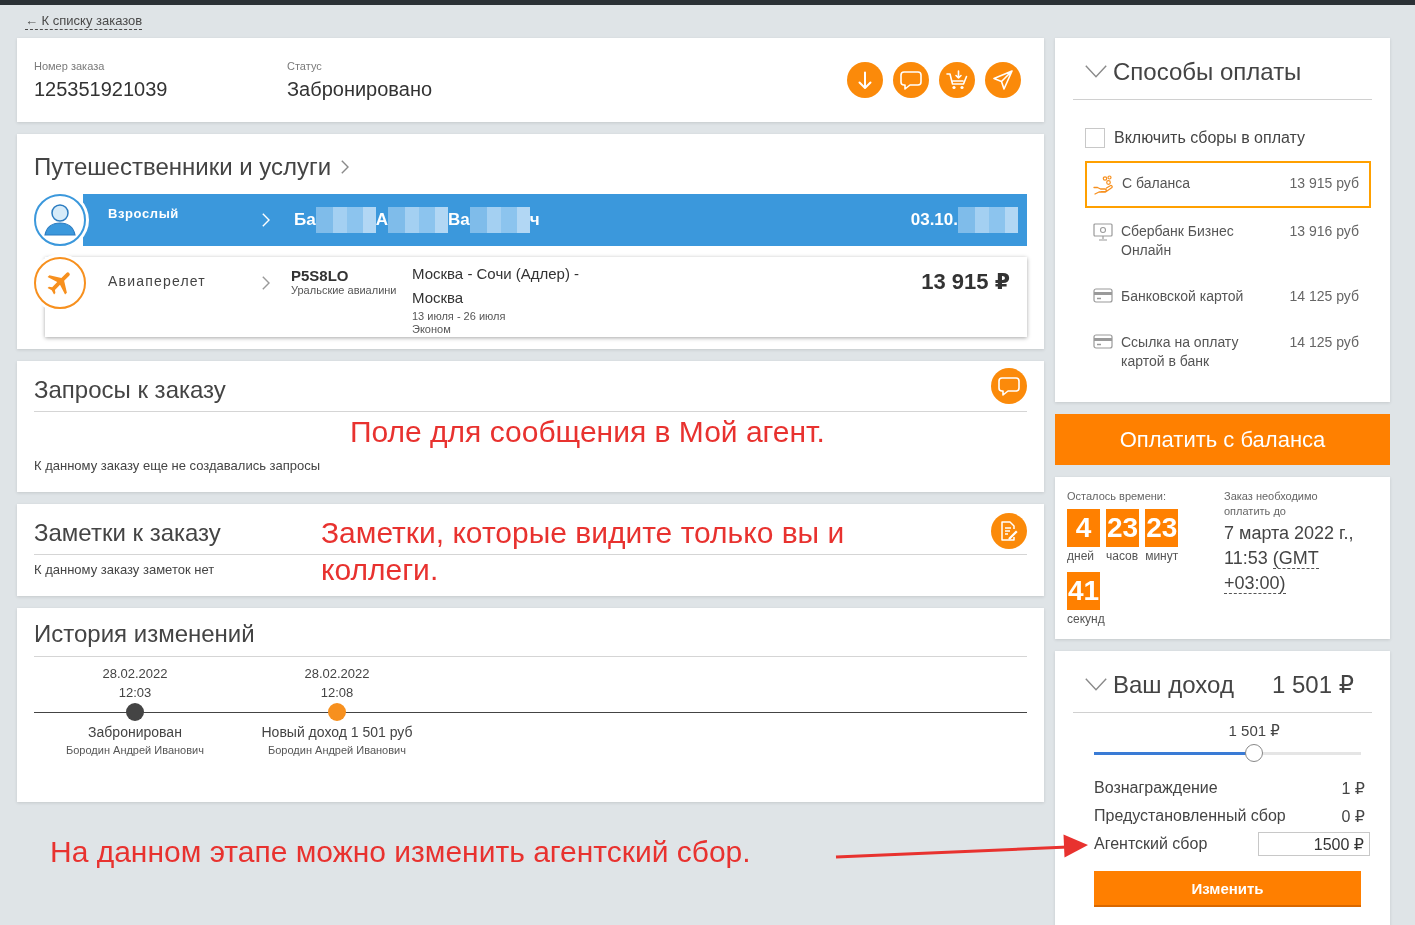 The width and height of the screenshot is (1415, 925). I want to click on section-title: Запросы к заказу, so click(130, 390).